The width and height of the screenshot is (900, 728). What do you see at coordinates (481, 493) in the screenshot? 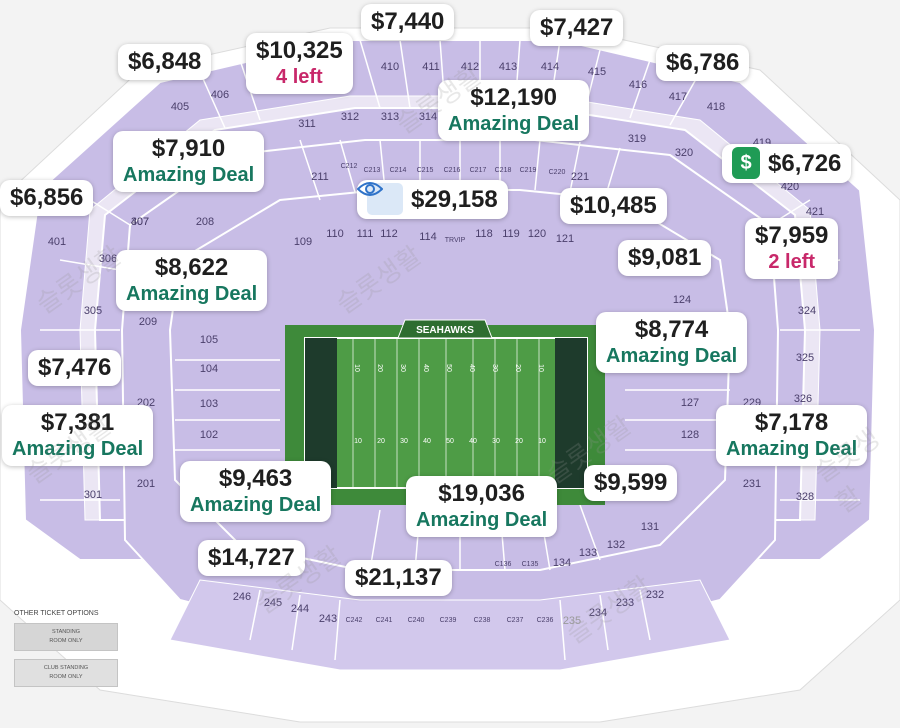
I see `ticket-price: $19,036` at bounding box center [481, 493].